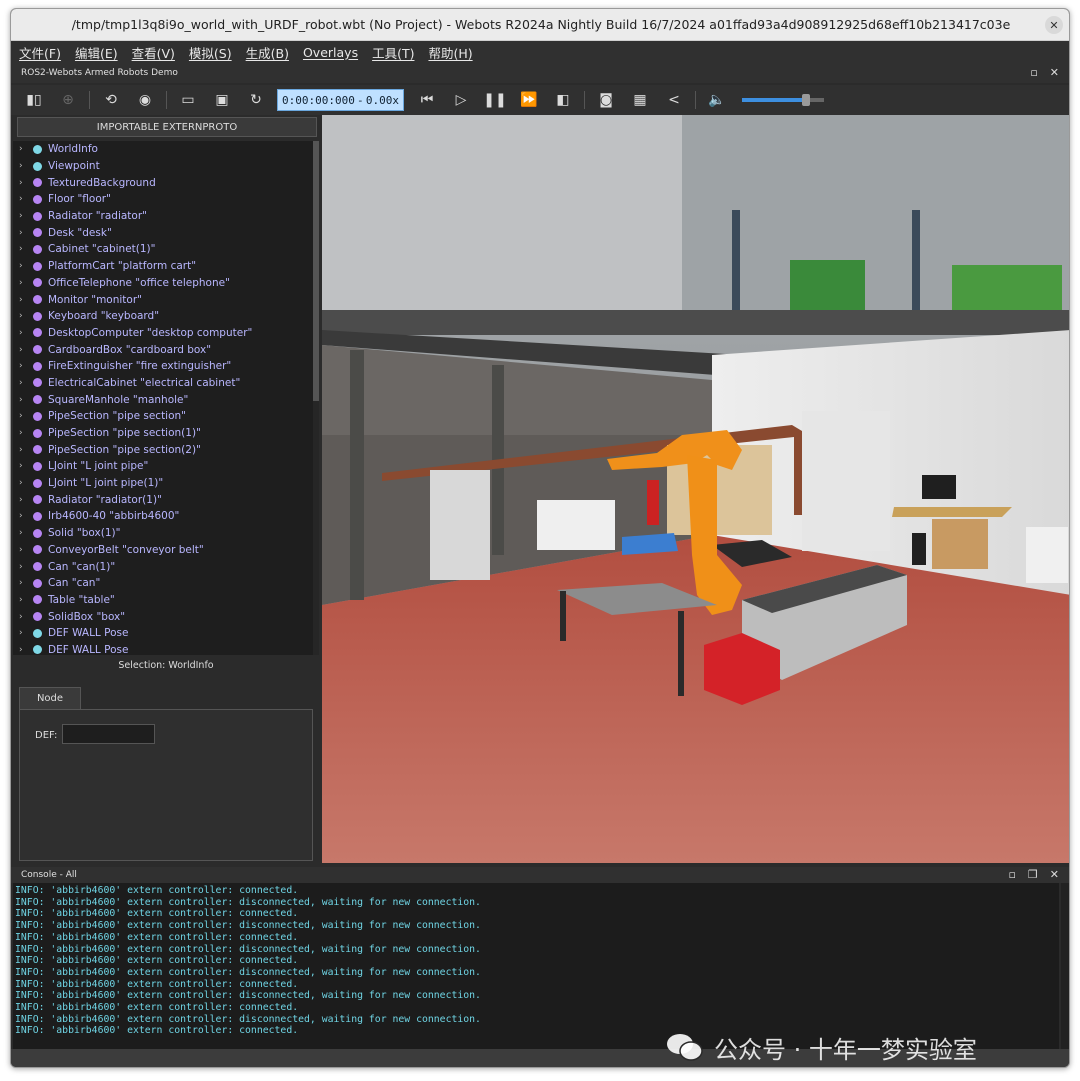 The image size is (1080, 1081). I want to click on reset-icon: ↻, so click(256, 100).